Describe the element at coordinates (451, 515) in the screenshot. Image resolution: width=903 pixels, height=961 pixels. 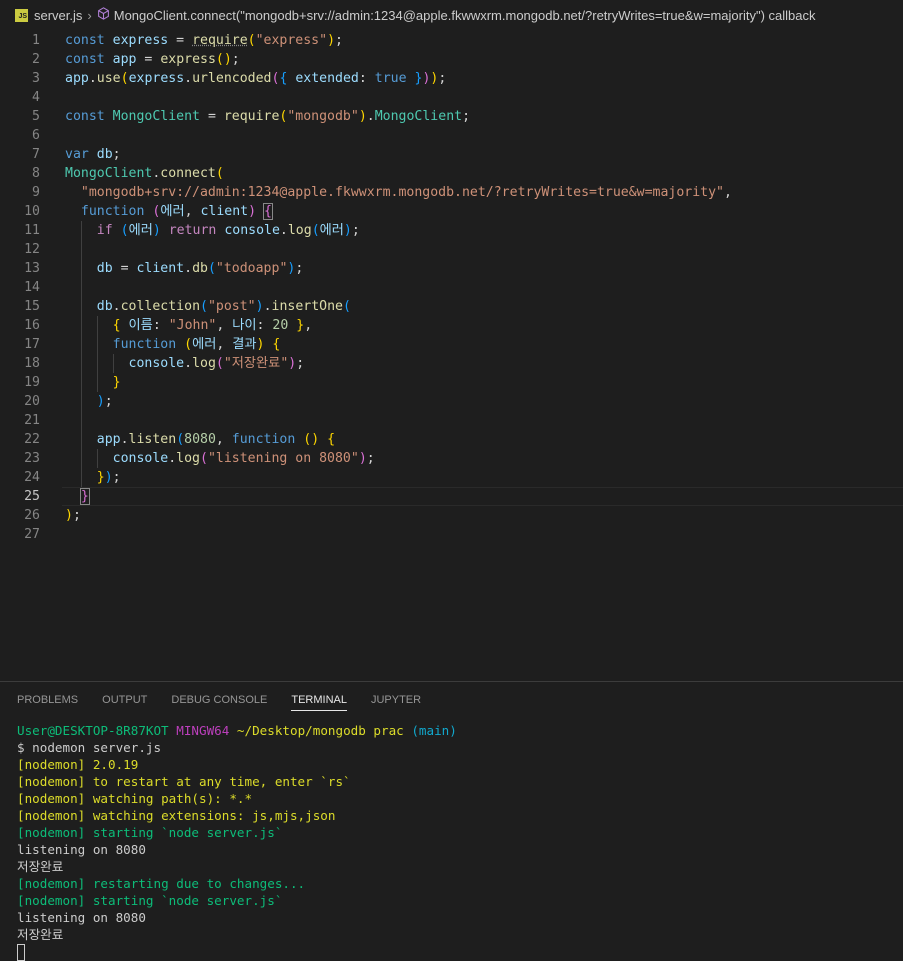
I see `code-line: 26);` at that location.